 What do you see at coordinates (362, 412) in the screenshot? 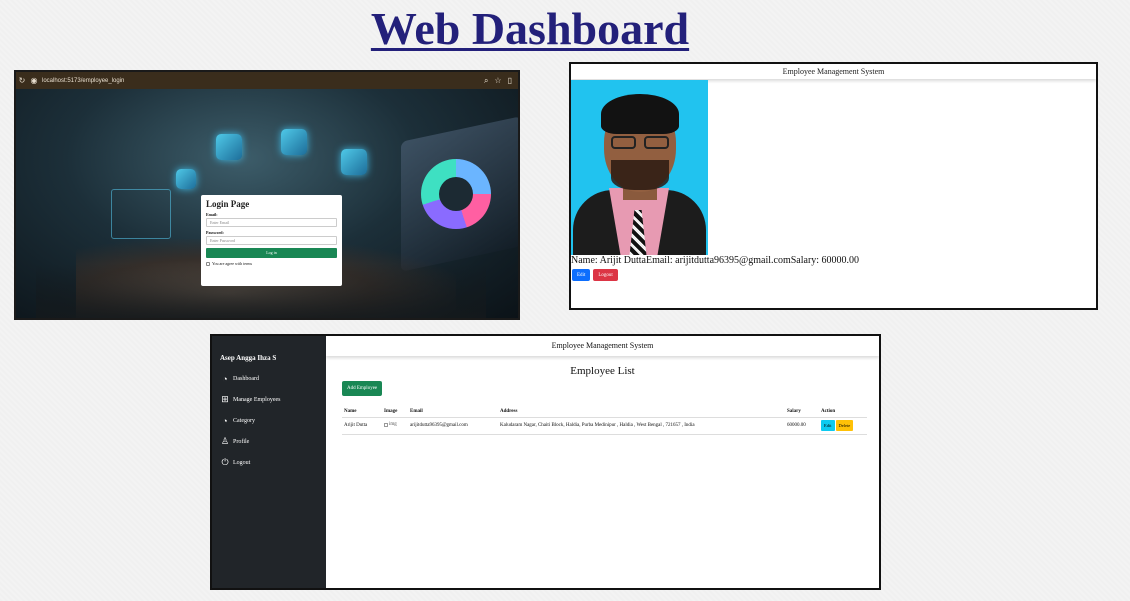
I see `column-header: Name` at bounding box center [362, 412].